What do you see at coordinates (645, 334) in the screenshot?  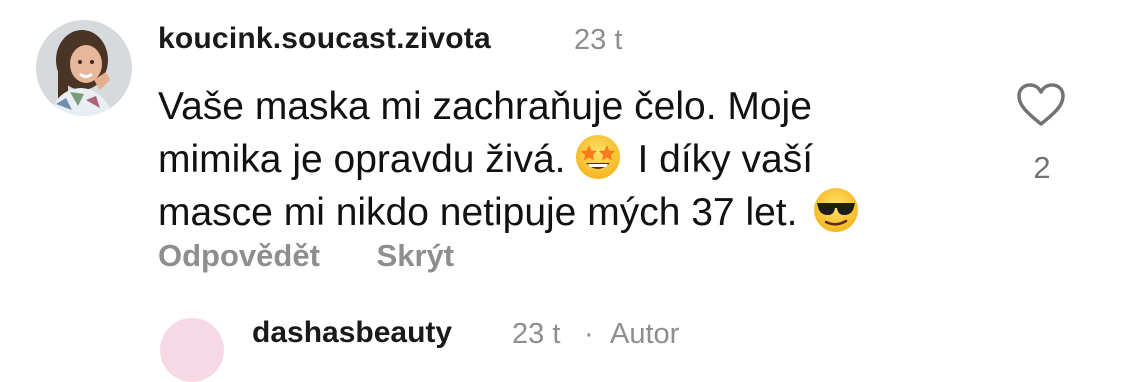 I see `author-badge: Autor` at bounding box center [645, 334].